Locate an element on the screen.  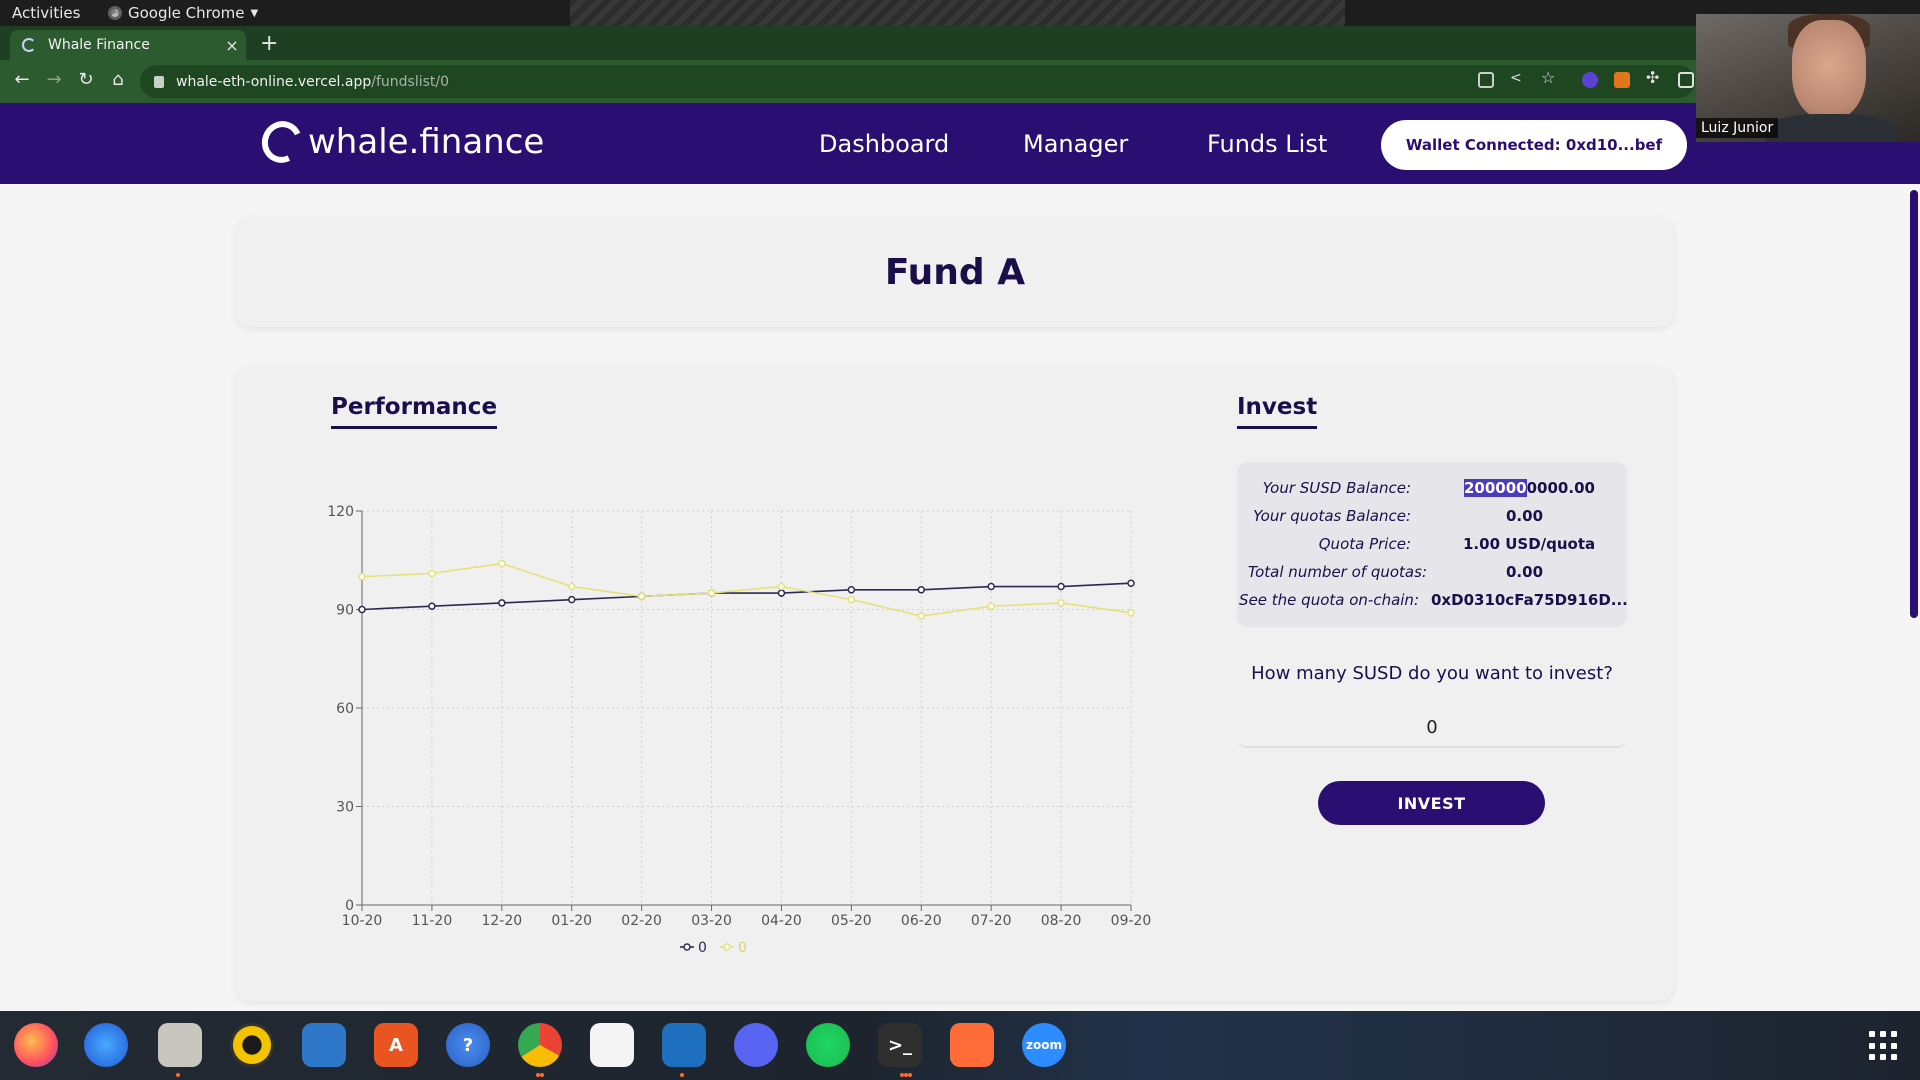
brand-name: whale.finance is located at coordinates (426, 142).